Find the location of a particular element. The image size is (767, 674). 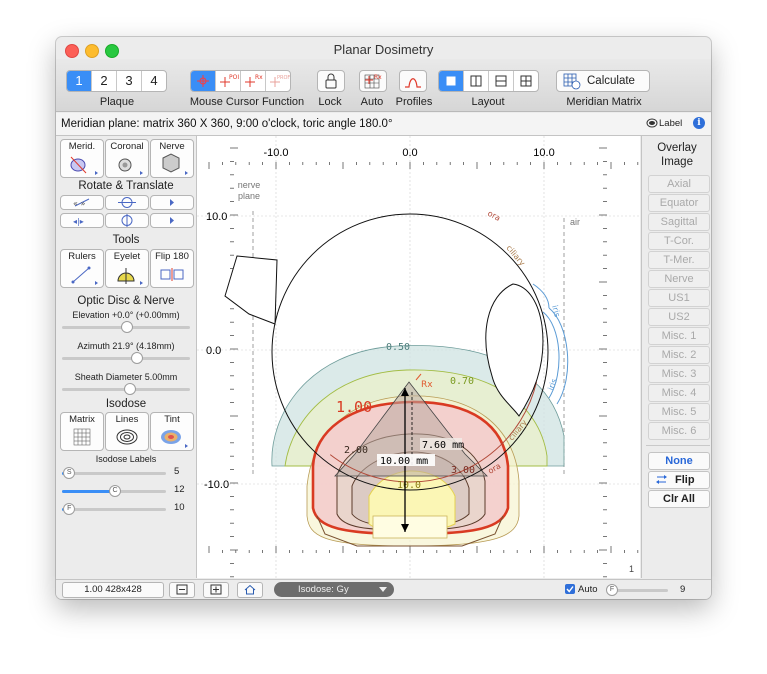

layout-quad-button is located at coordinates (525, 81).